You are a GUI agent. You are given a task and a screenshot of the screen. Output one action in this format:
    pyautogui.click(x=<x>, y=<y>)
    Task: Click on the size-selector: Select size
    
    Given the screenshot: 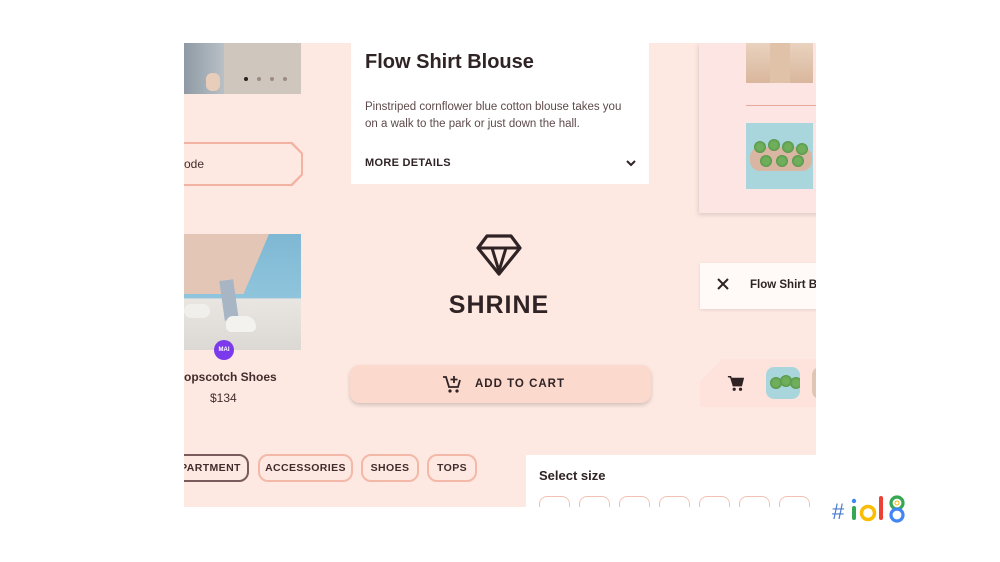 What is the action you would take?
    pyautogui.click(x=671, y=481)
    